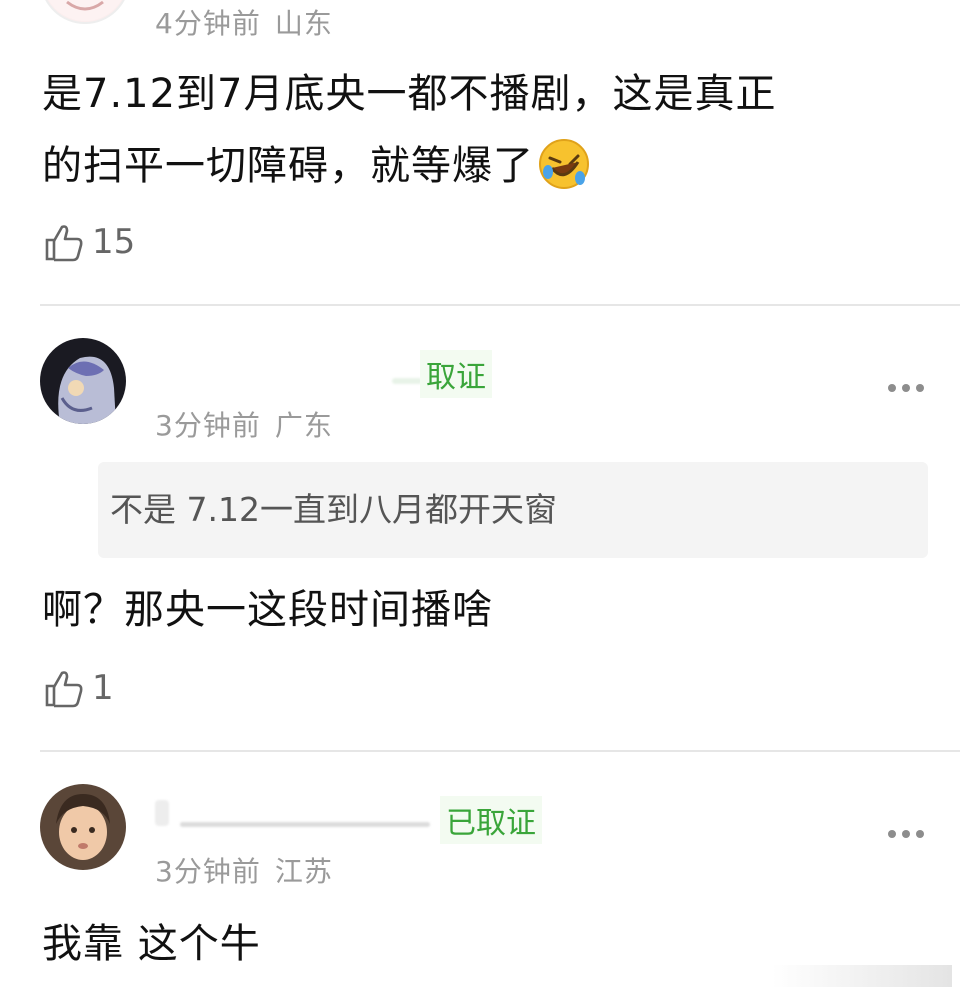  I want to click on verified-badge: 取证, so click(456, 374).